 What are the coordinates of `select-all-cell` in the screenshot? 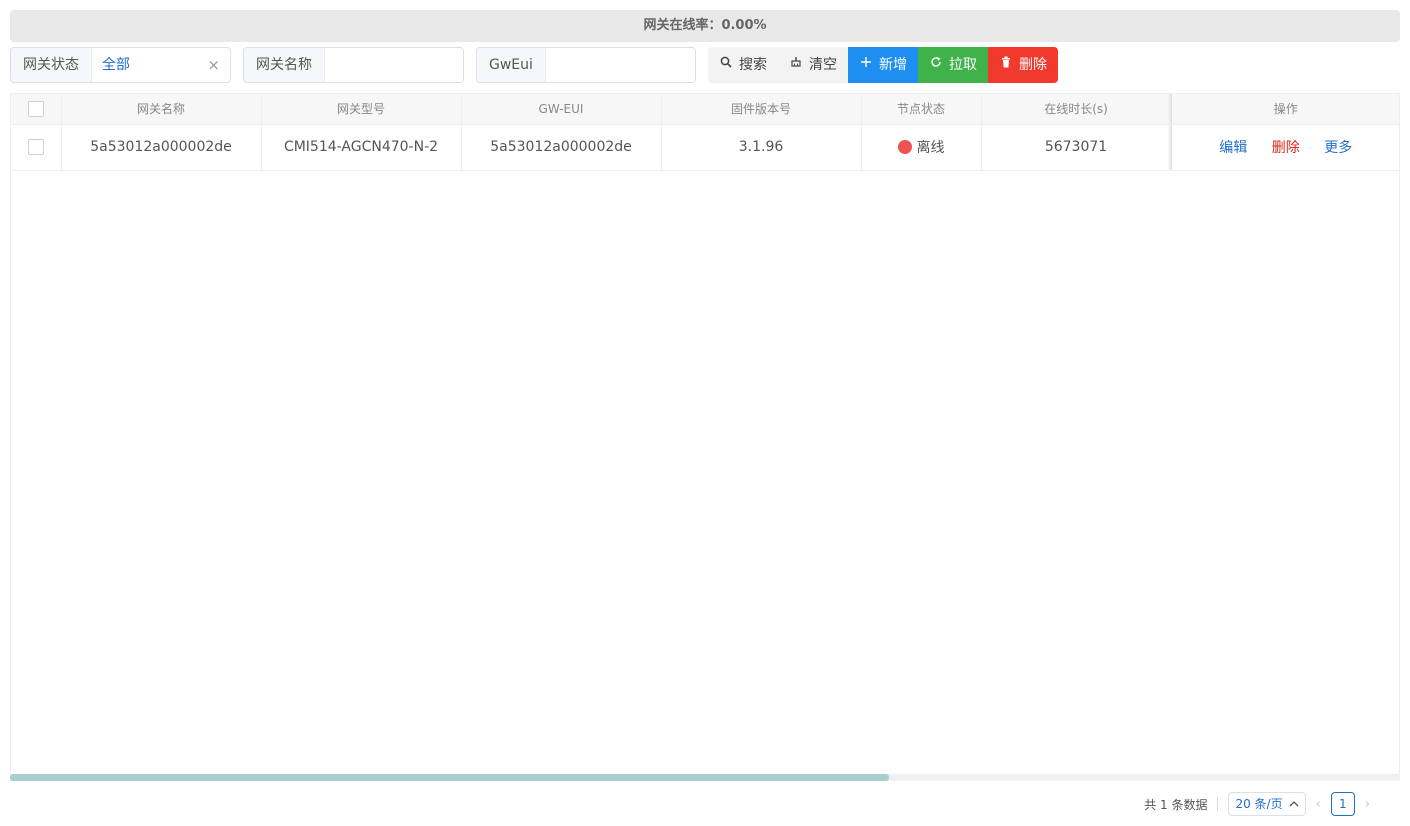 It's located at (36, 109).